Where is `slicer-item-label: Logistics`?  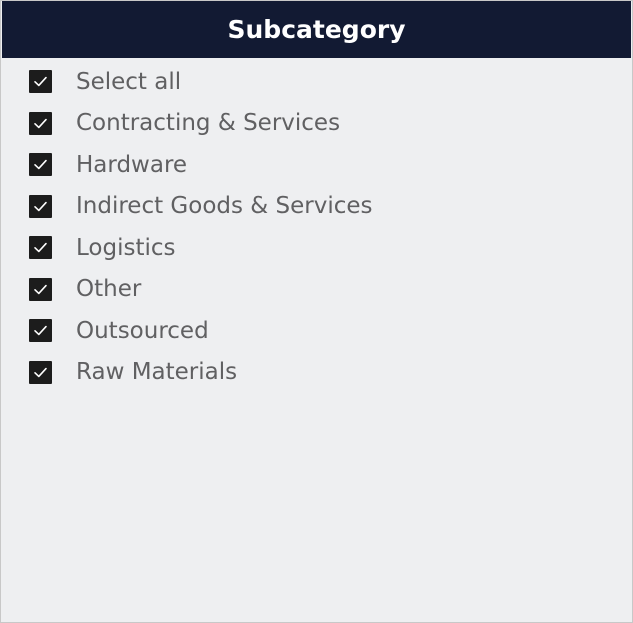
slicer-item-label: Logistics is located at coordinates (126, 247).